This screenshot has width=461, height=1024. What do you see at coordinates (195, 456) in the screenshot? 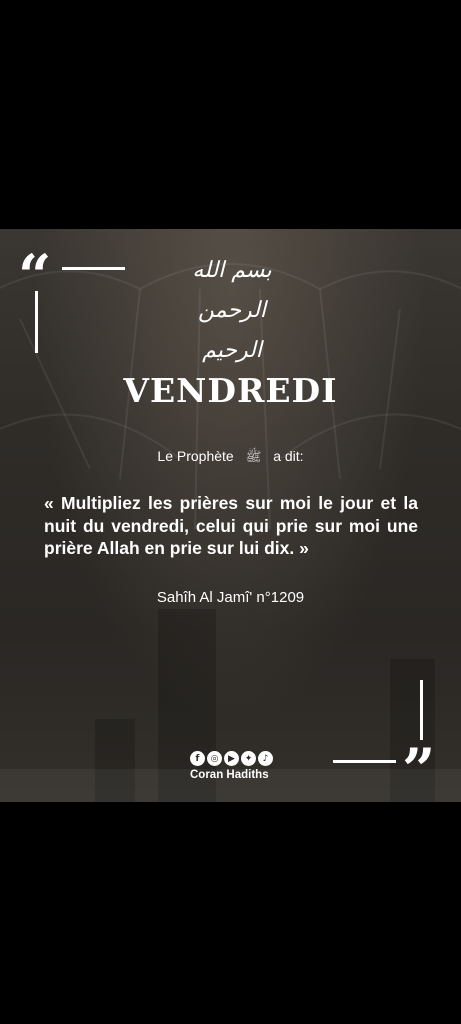
I see `intro-prophet-text: Le Prophète` at bounding box center [195, 456].